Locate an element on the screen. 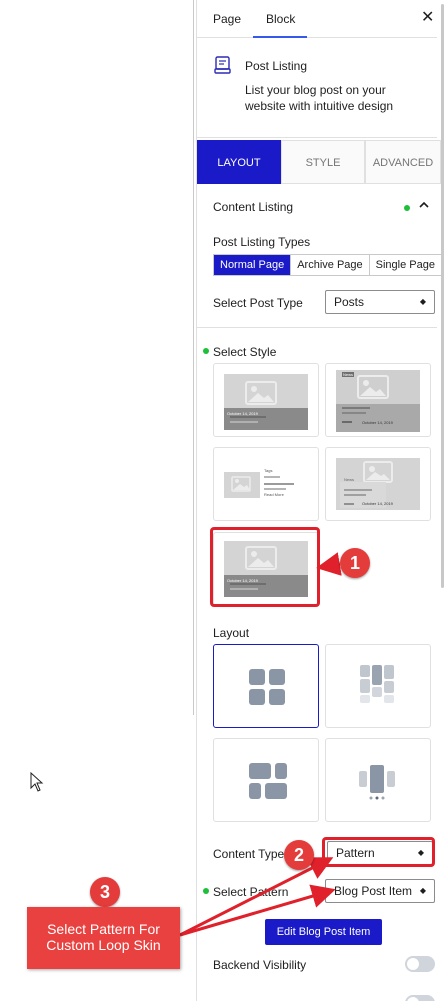 Image resolution: width=448 pixels, height=1001 pixels. select-style-label: Select Style is located at coordinates (245, 352).